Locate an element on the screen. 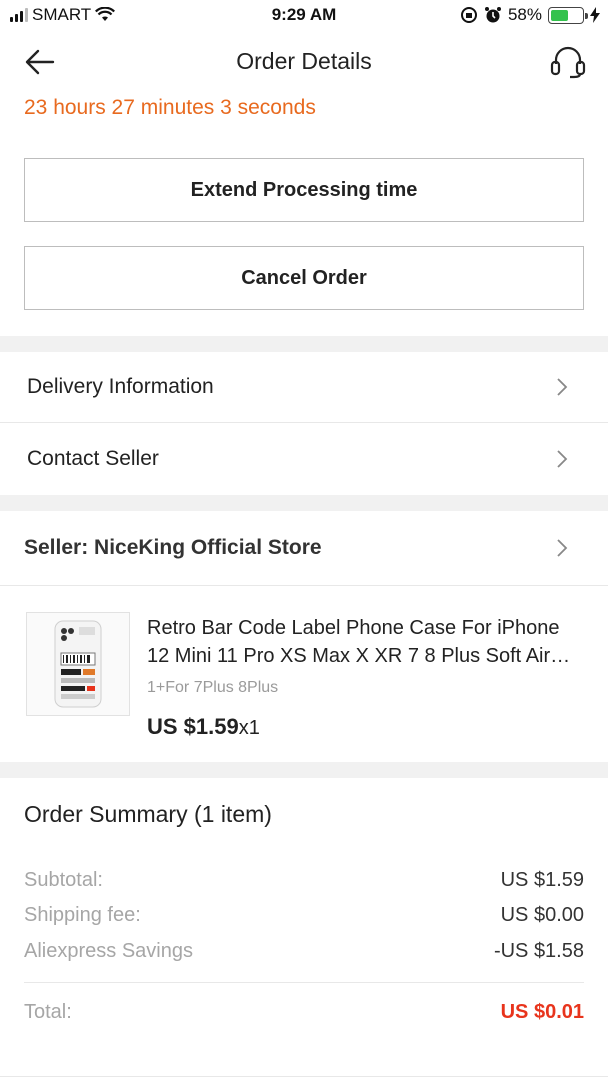  cancel-order-button: Cancel Order is located at coordinates (304, 278).